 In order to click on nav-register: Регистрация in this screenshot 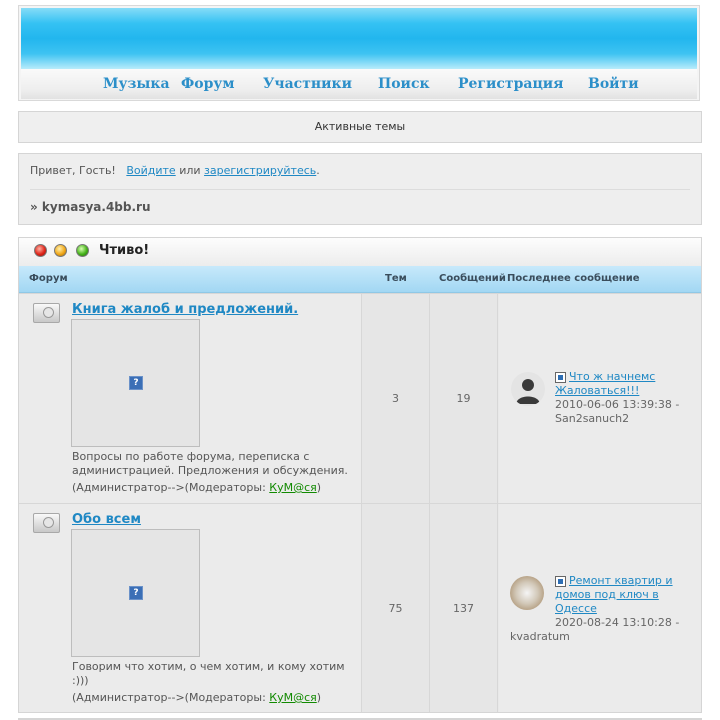, I will do `click(511, 84)`.